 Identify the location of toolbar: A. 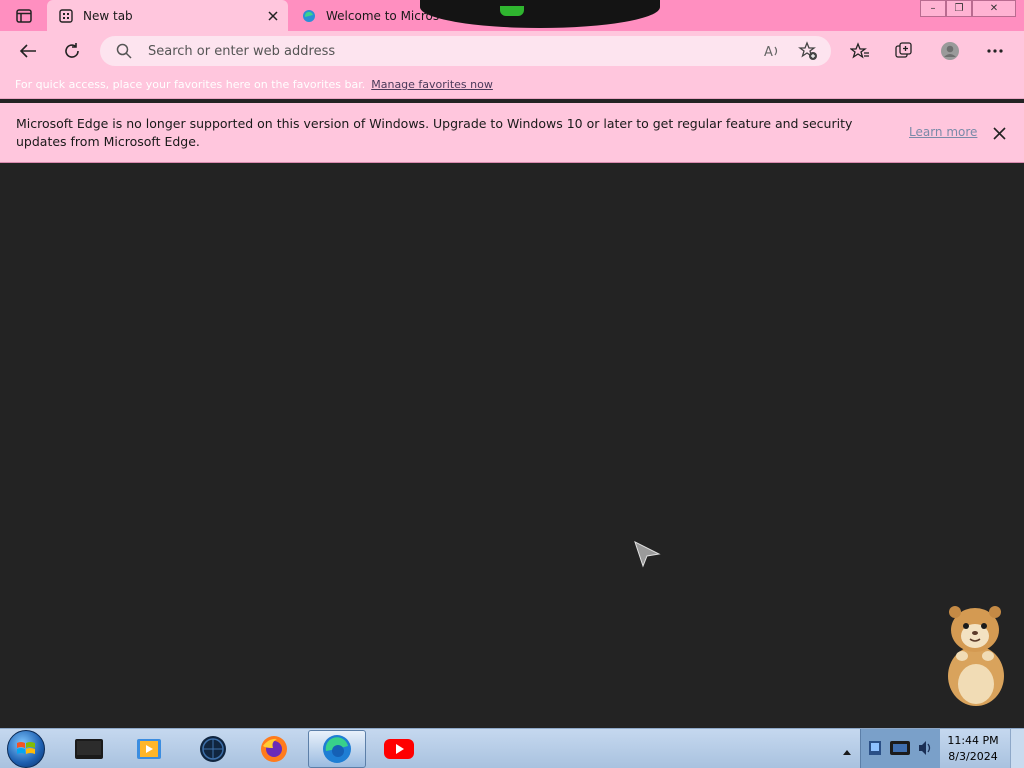
(512, 51).